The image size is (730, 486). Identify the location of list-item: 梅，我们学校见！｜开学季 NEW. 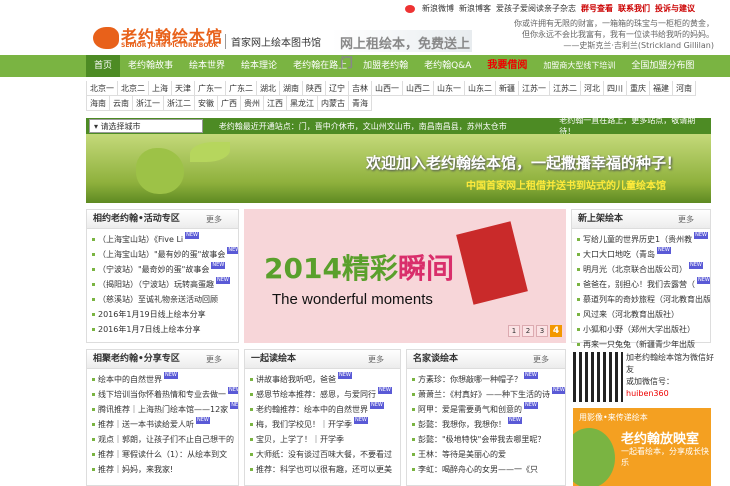
(324, 424).